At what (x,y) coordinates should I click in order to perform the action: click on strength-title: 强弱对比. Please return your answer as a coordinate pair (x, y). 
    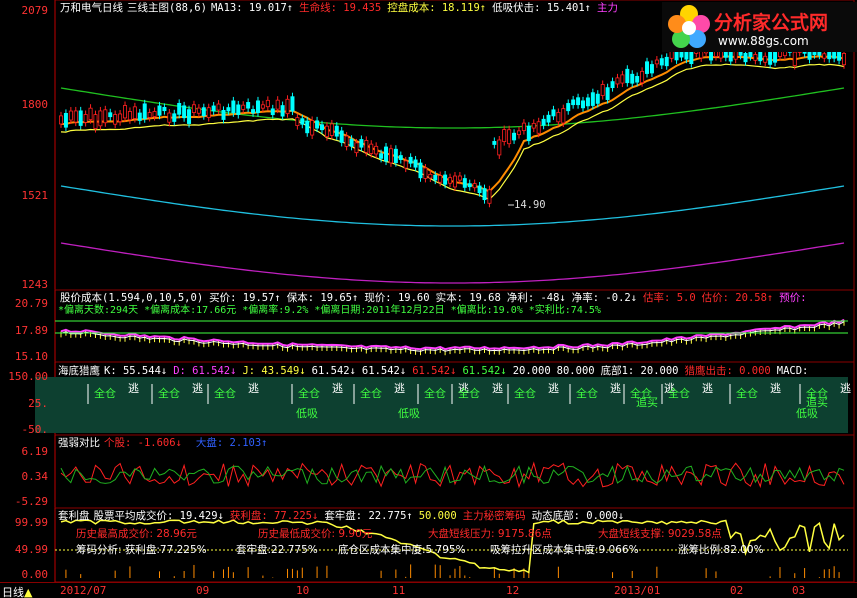
    Looking at the image, I should click on (79, 443).